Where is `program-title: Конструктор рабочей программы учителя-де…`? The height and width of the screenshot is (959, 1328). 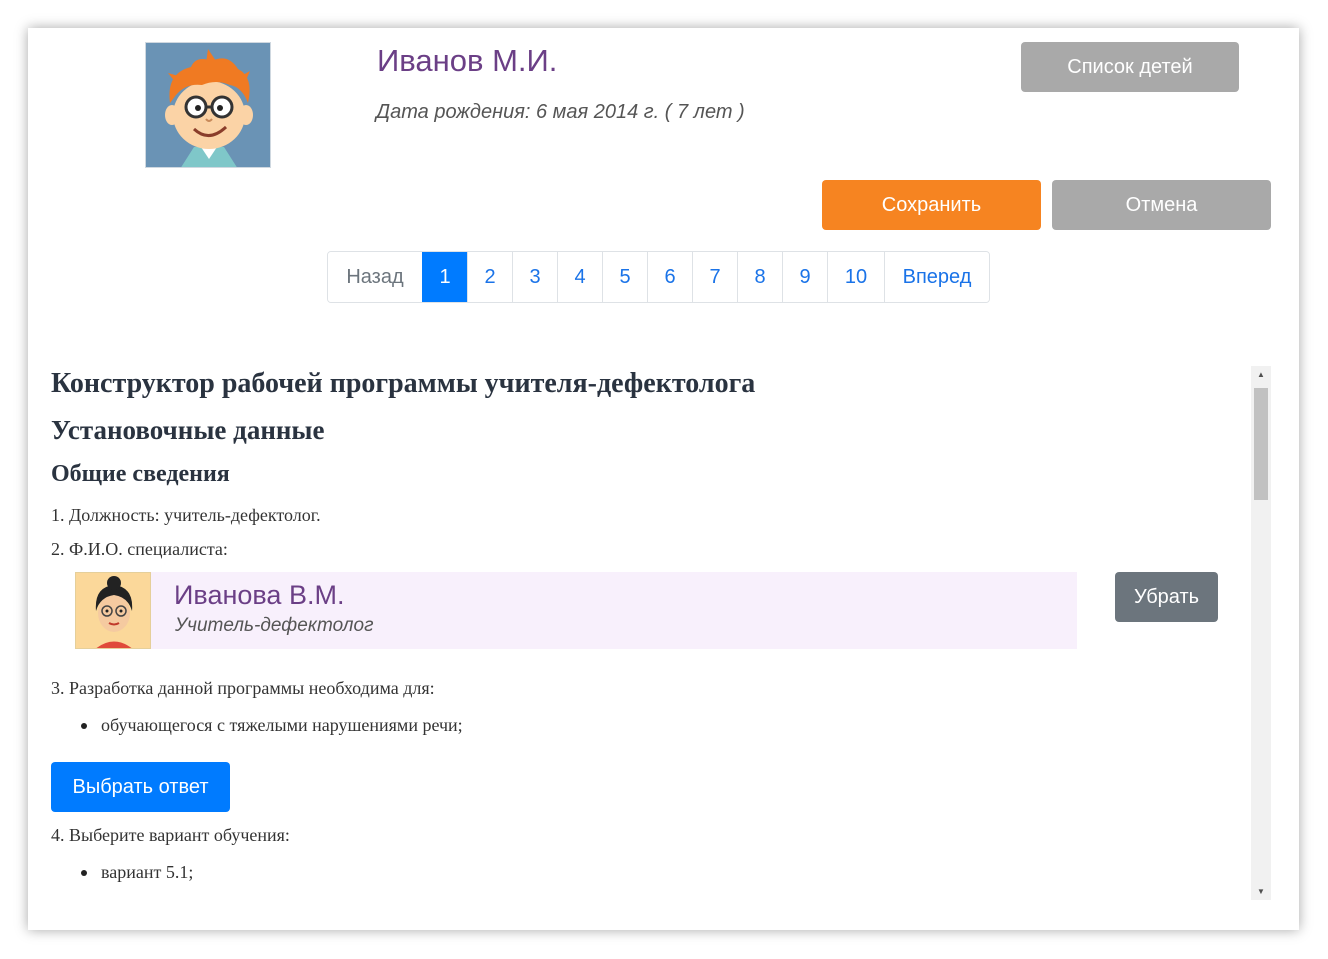 program-title: Конструктор рабочей программы учителя-де… is located at coordinates (403, 383).